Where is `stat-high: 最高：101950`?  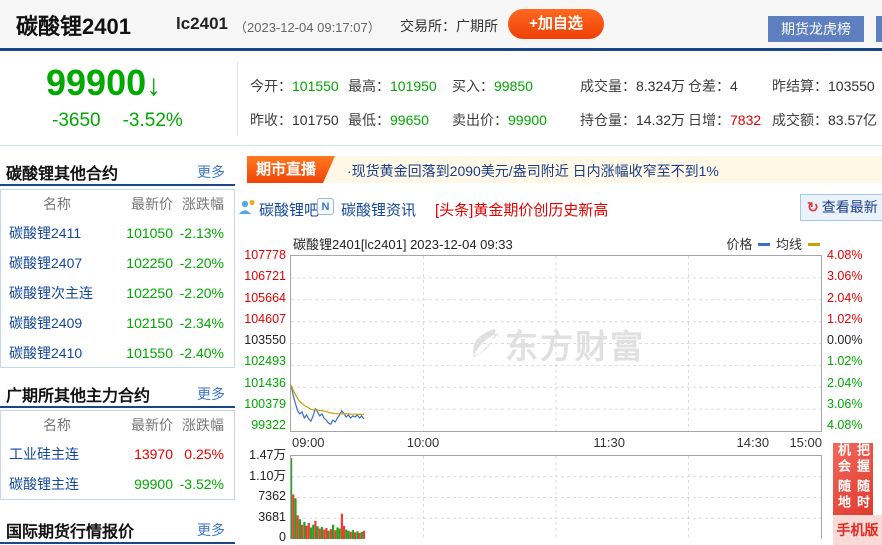 stat-high: 最高：101950 is located at coordinates (392, 86).